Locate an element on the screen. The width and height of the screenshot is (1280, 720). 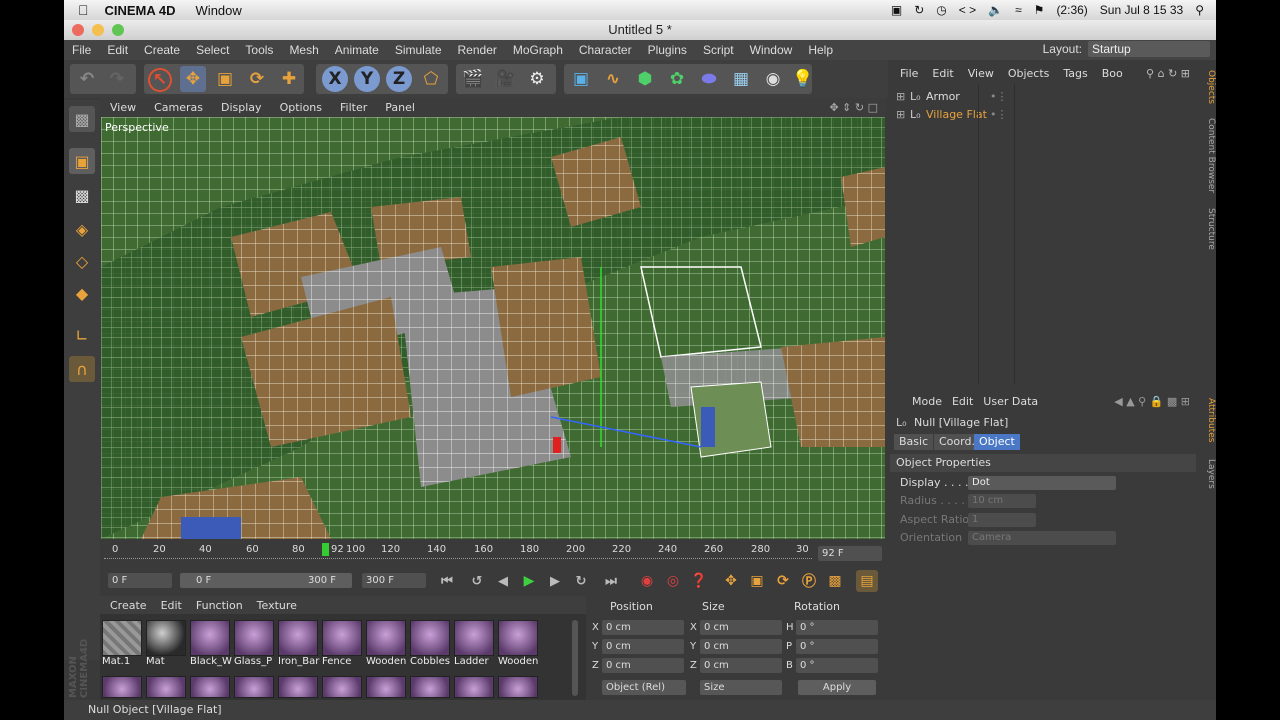
menu-mesh: Mesh is located at coordinates (303, 50).